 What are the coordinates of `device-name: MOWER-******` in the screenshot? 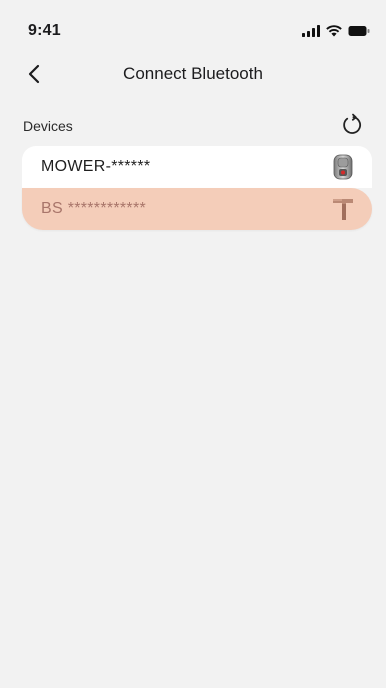 It's located at (96, 166).